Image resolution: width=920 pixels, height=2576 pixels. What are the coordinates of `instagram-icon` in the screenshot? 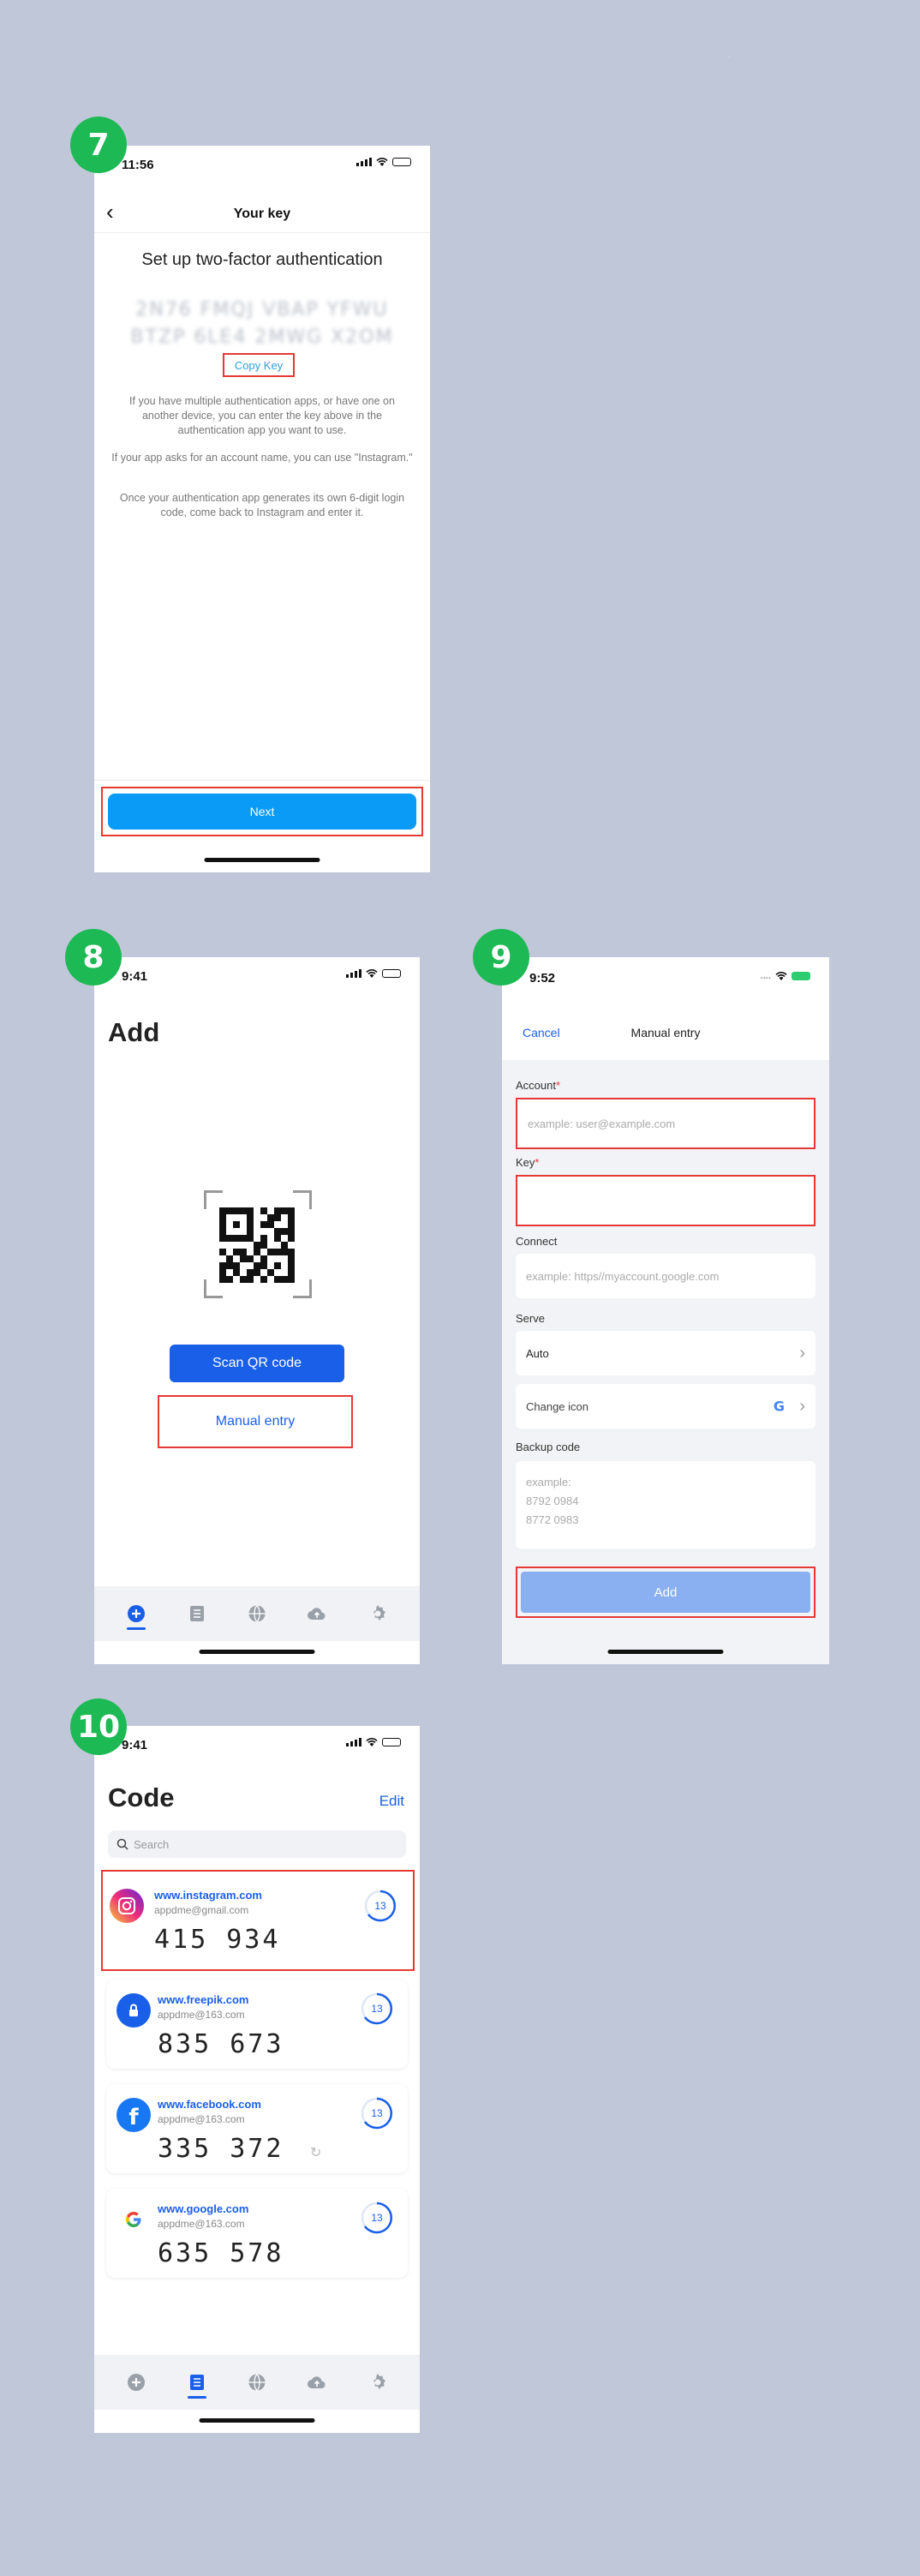 It's located at (127, 1906).